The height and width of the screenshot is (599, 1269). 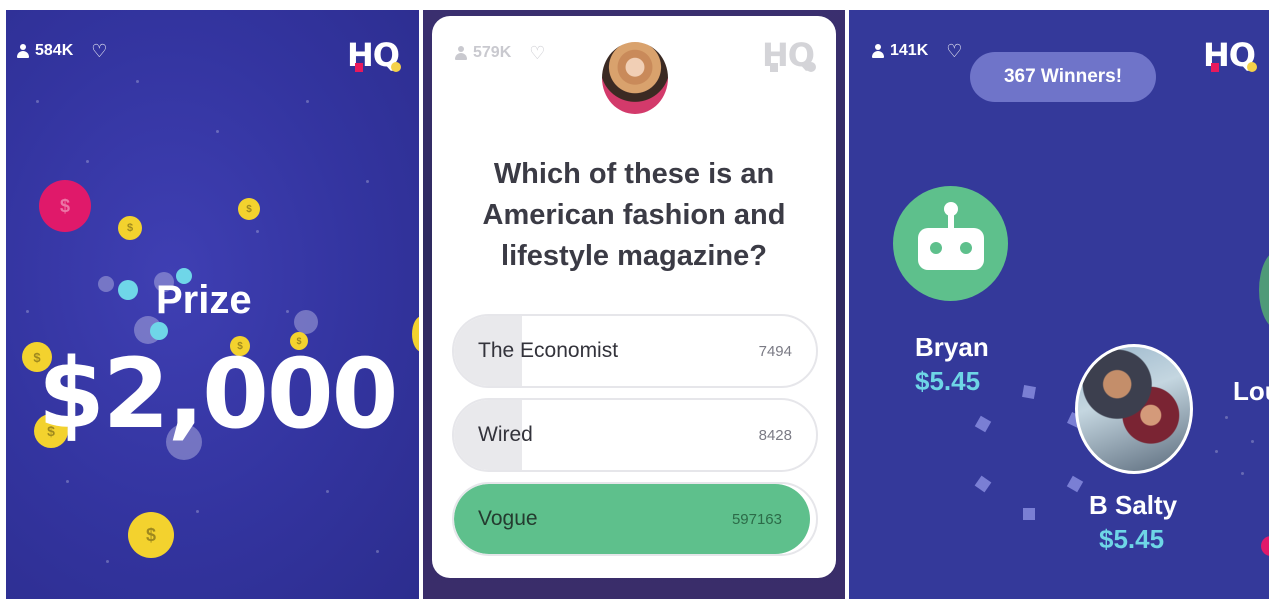 What do you see at coordinates (950, 243) in the screenshot?
I see `robot-icon` at bounding box center [950, 243].